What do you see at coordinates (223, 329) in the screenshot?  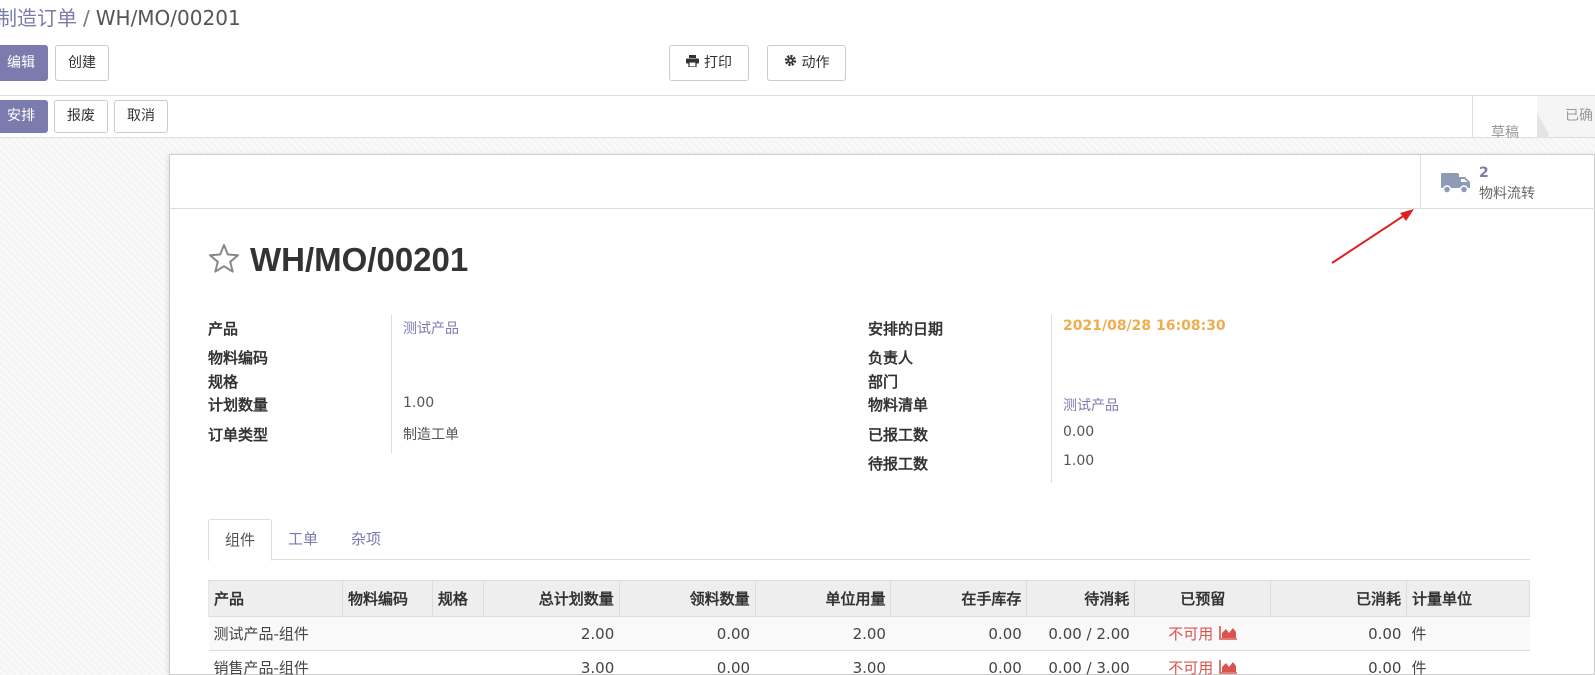 I see `field-label: 产品` at bounding box center [223, 329].